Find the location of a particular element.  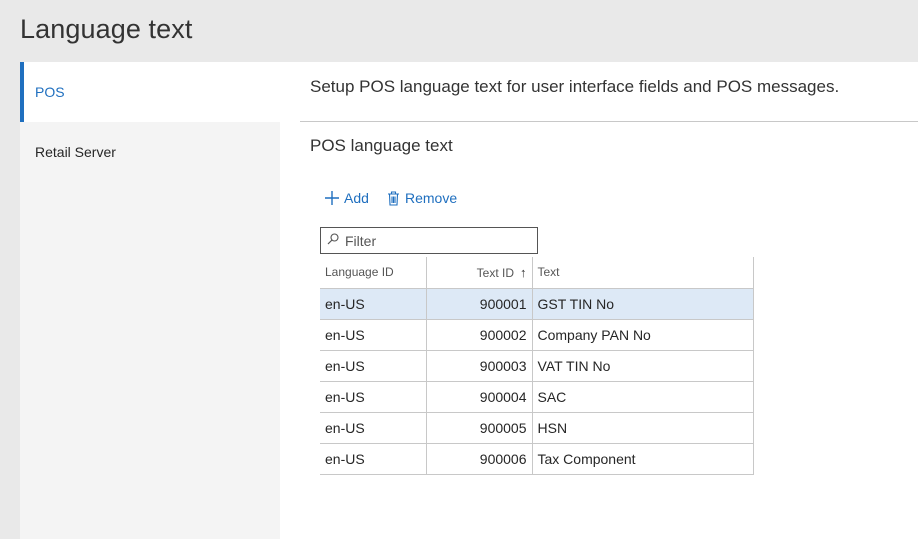

cell-text-id: 900004 is located at coordinates (479, 396).